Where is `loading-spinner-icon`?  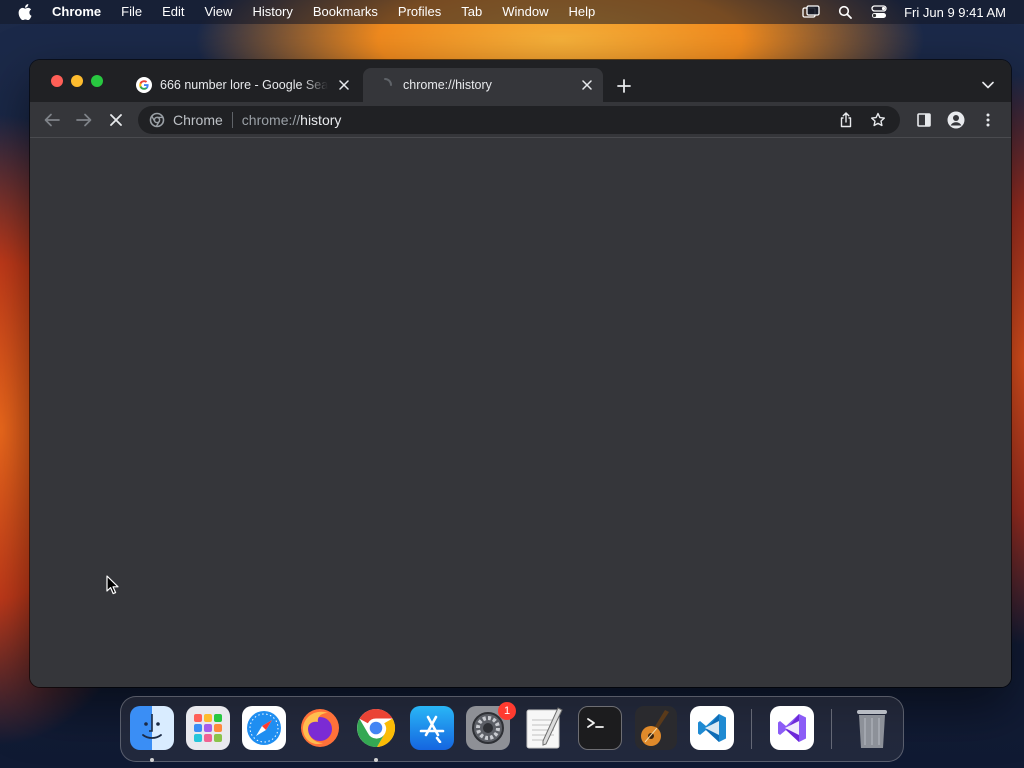 loading-spinner-icon is located at coordinates (385, 85).